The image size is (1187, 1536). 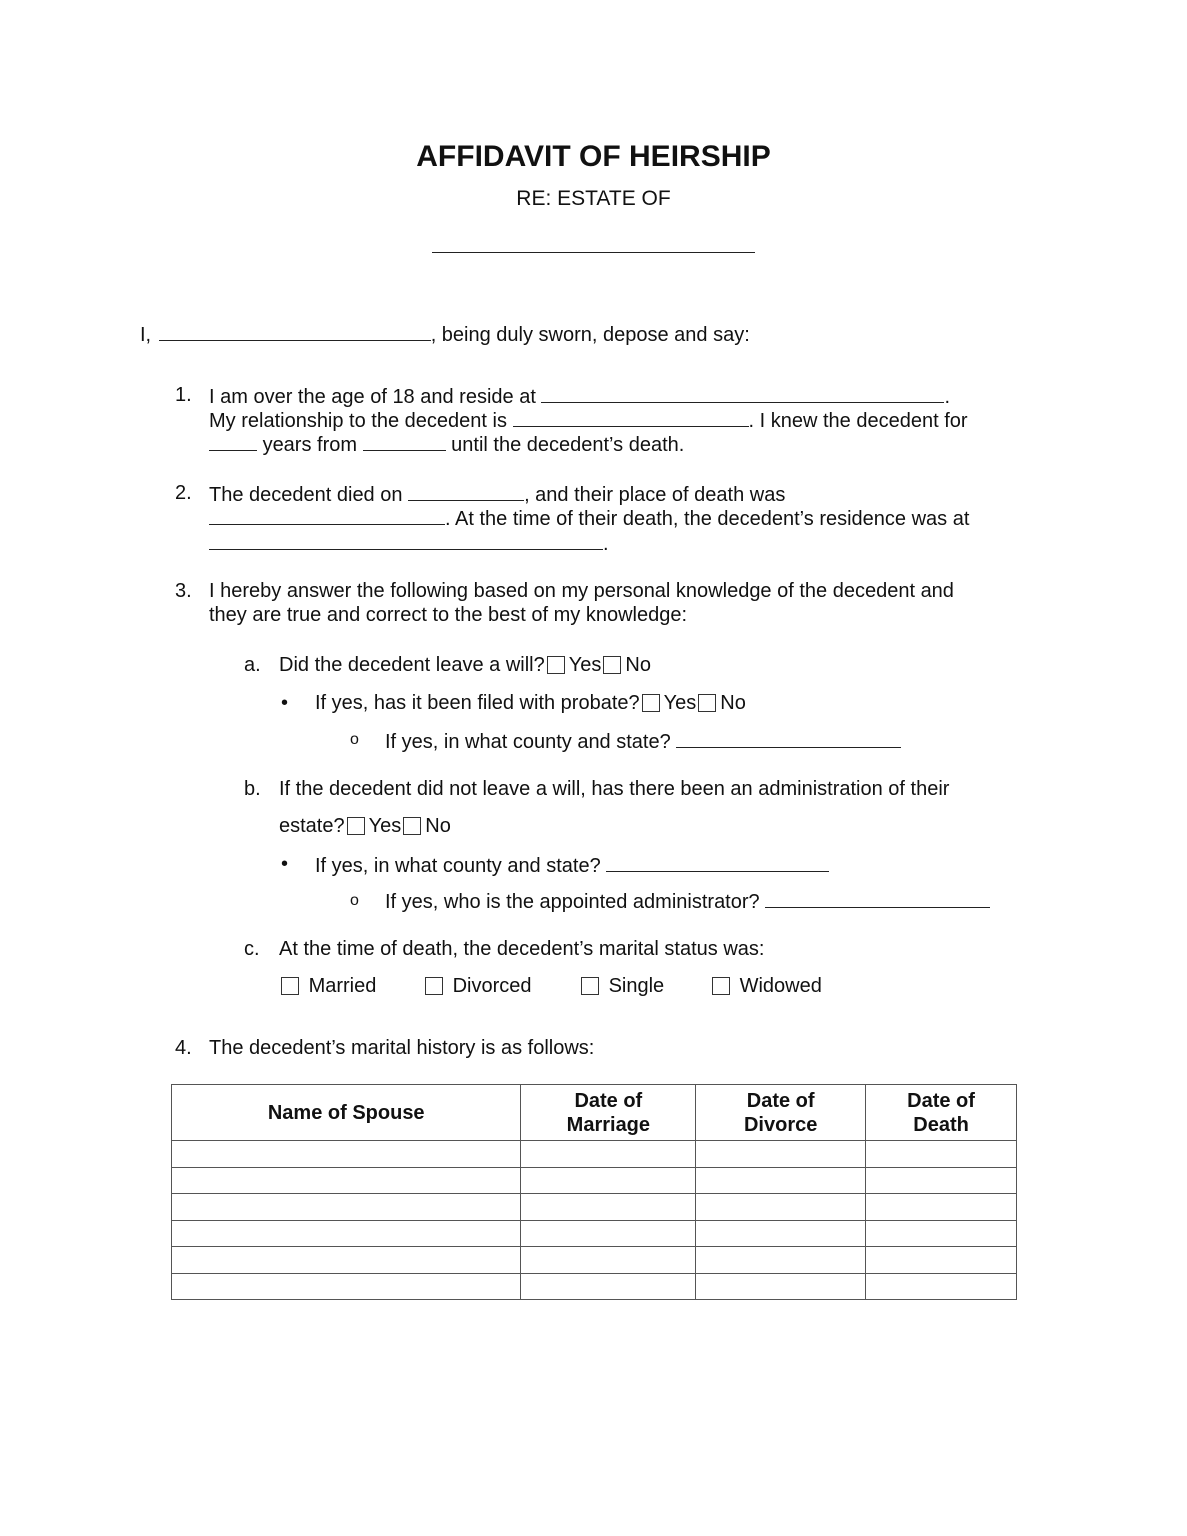 I want to click on item3a-letter: a., so click(x=252, y=665).